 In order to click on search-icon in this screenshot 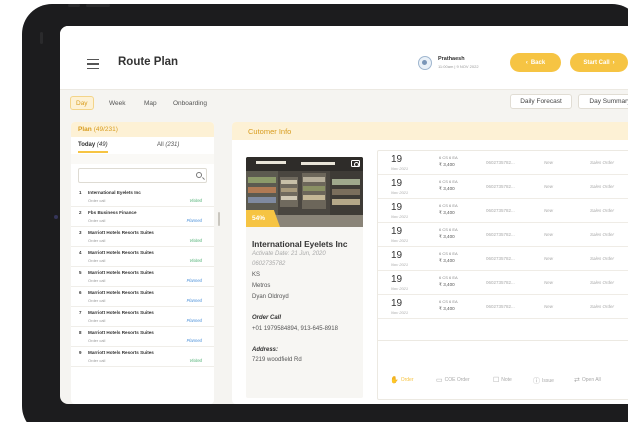, I will do `click(199, 175)`.